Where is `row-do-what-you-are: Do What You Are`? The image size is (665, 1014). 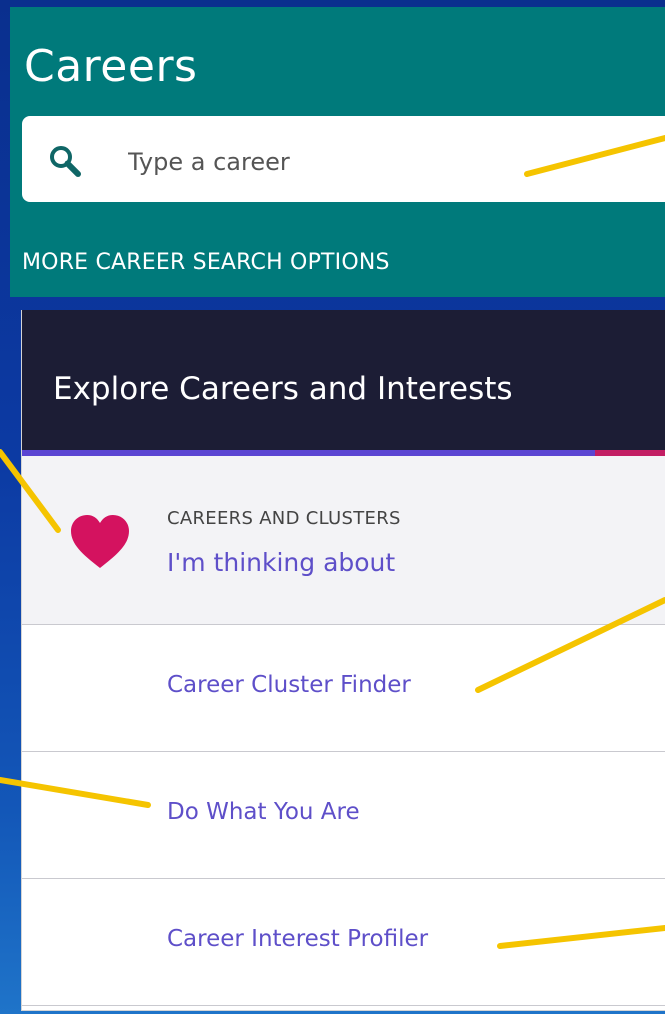
row-do-what-you-are: Do What You Are is located at coordinates (343, 815).